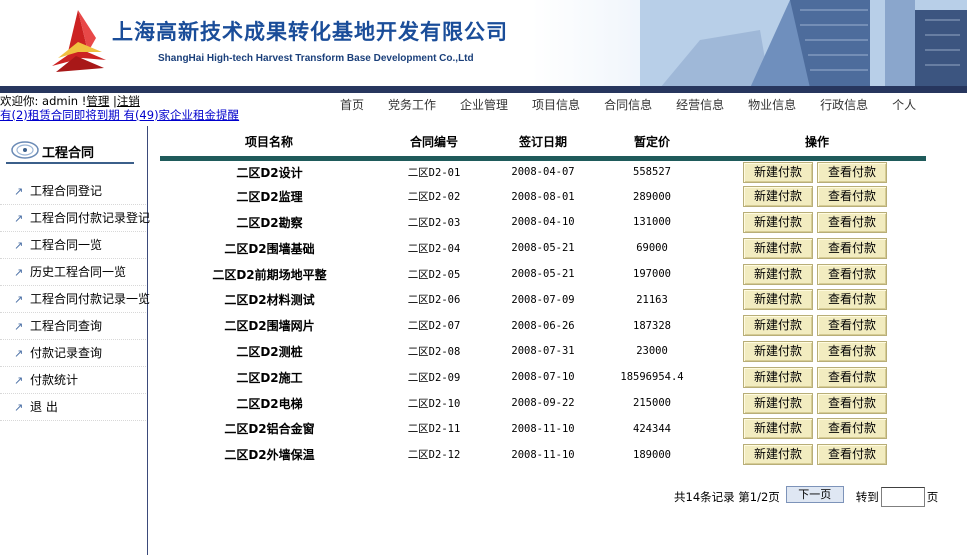 Image resolution: width=967 pixels, height=555 pixels. What do you see at coordinates (90, 299) in the screenshot?
I see `sidebar-item-label: 工程合同付款记录一览` at bounding box center [90, 299].